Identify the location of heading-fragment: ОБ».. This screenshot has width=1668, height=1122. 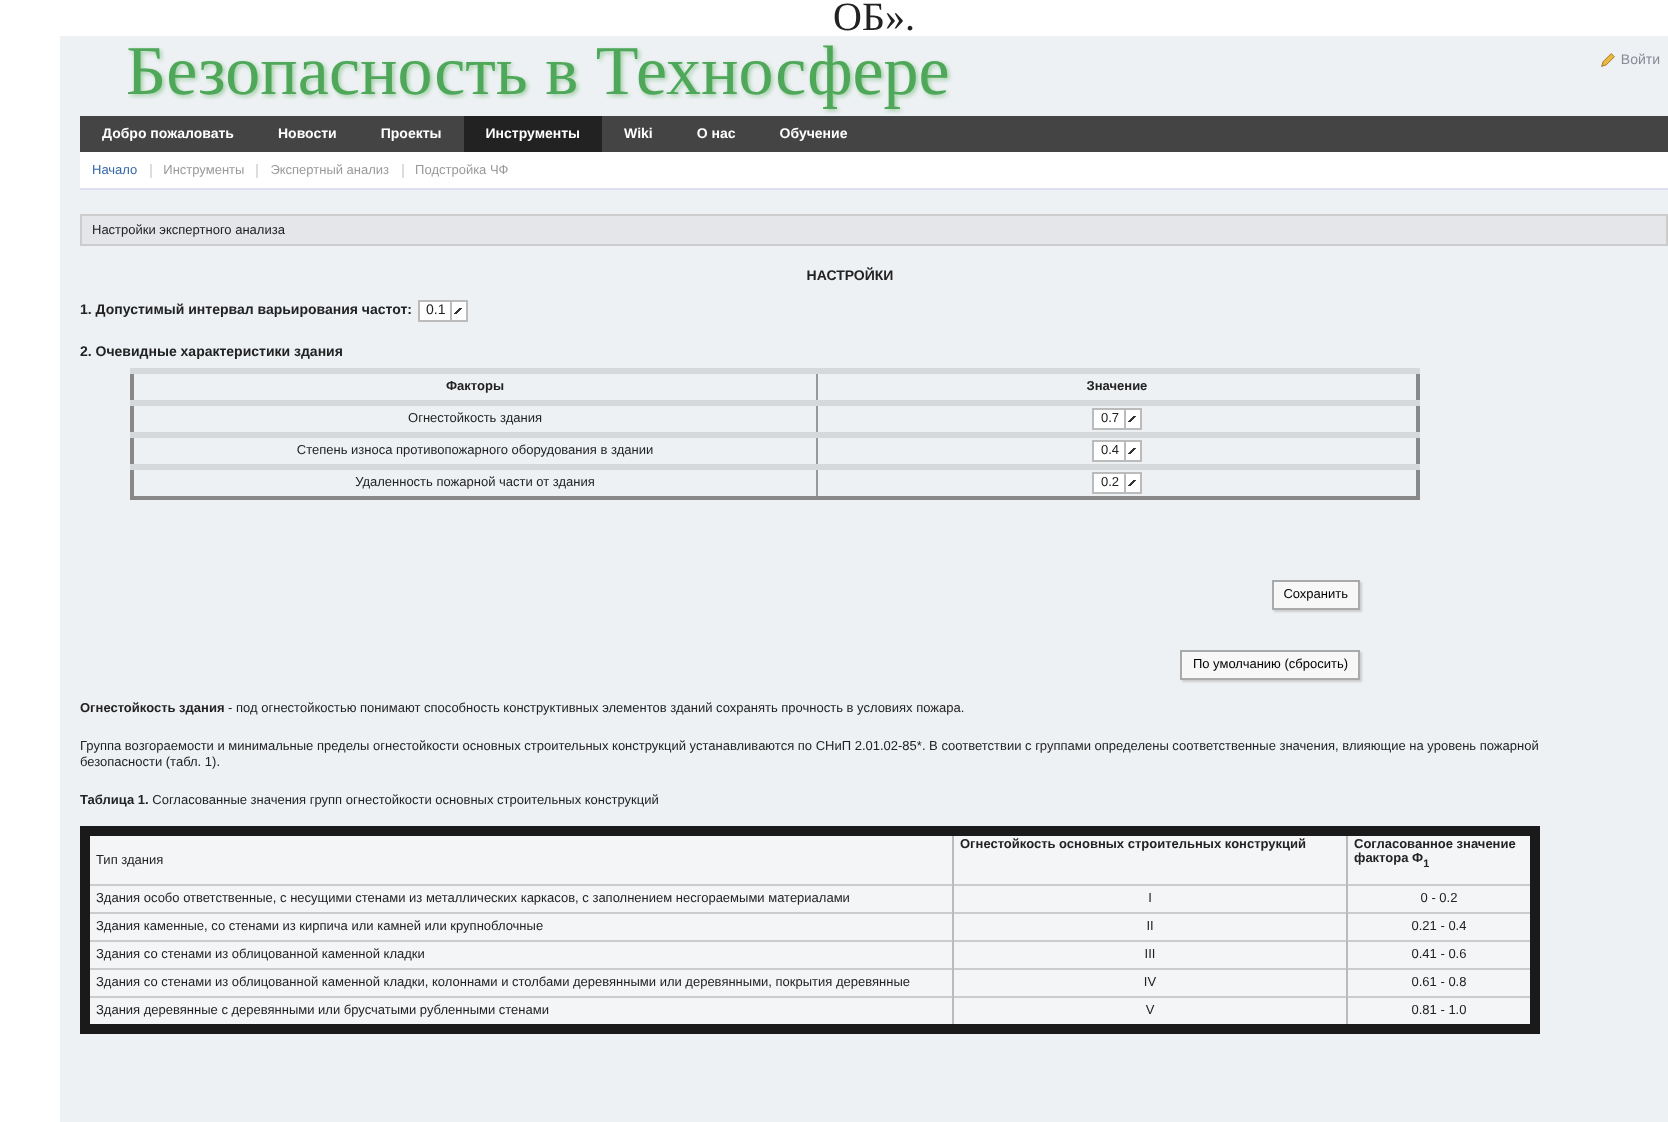
(874, 18).